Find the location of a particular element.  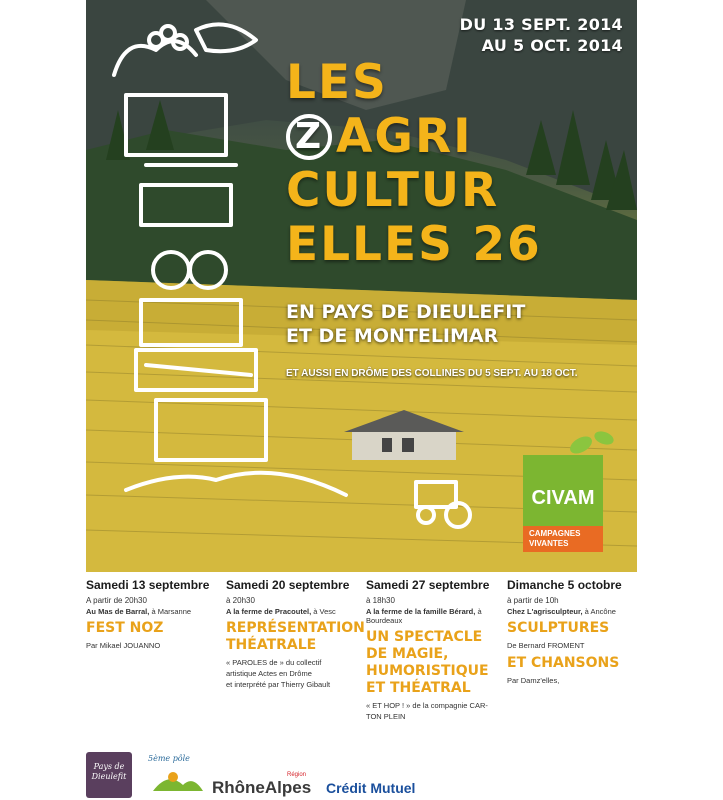

event-place-town: à Ancône is located at coordinates (599, 611).